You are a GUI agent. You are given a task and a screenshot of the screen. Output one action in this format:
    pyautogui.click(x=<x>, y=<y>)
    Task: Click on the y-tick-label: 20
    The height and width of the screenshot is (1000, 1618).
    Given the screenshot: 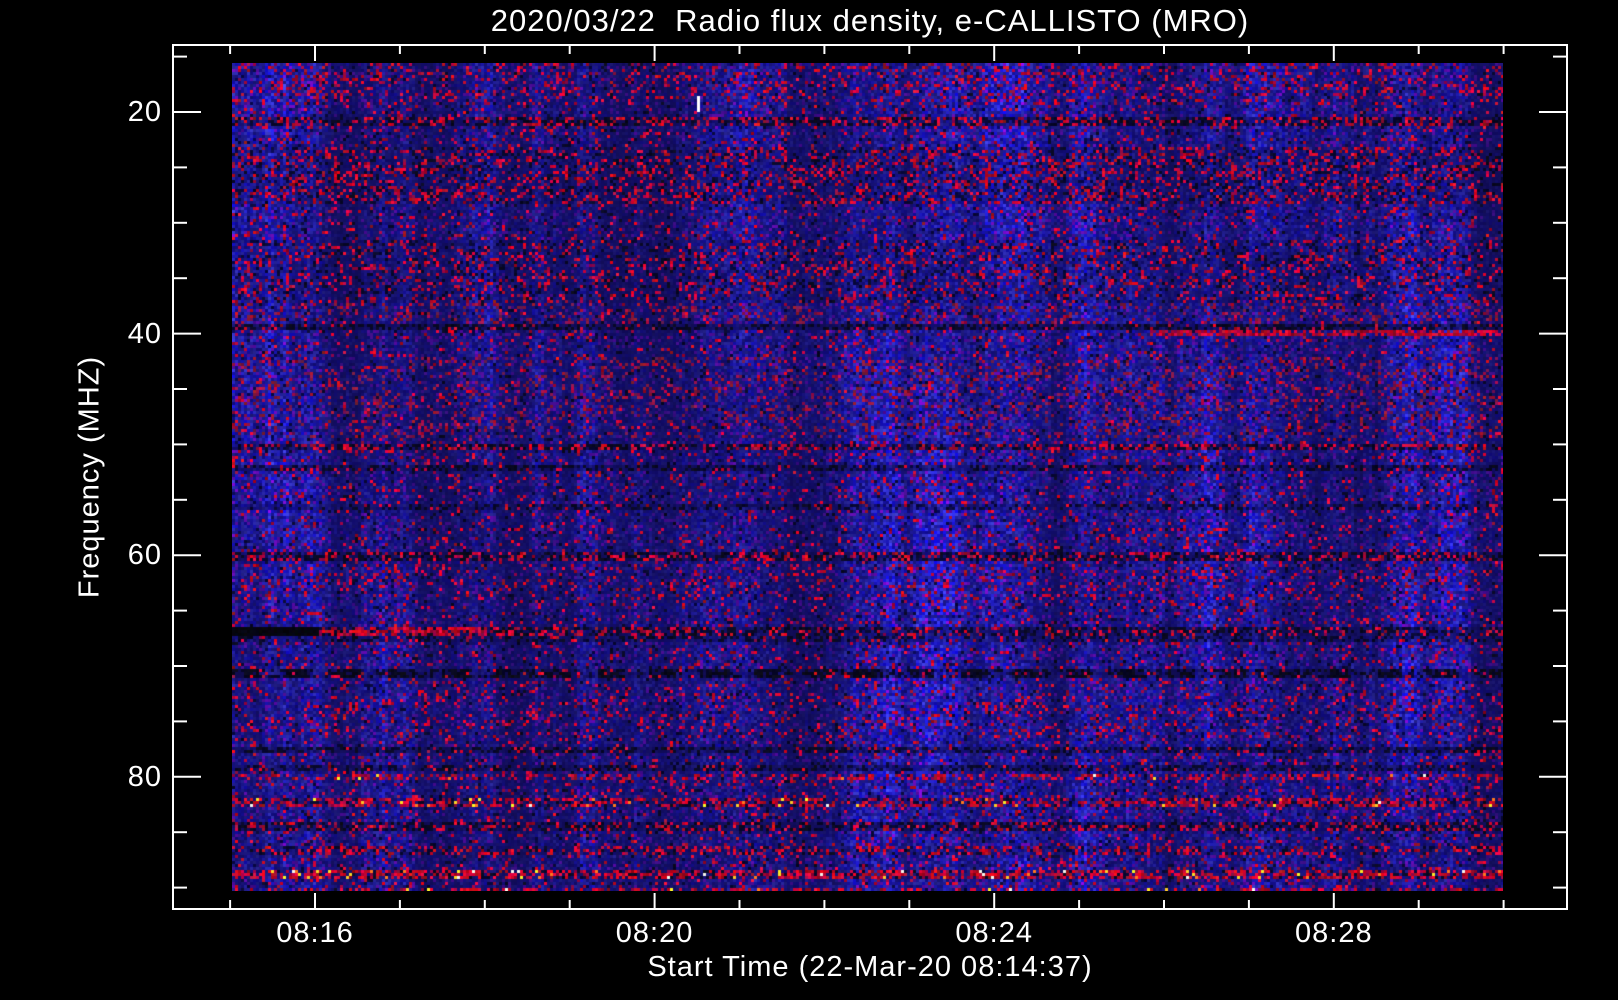 What is the action you would take?
    pyautogui.click(x=144, y=112)
    